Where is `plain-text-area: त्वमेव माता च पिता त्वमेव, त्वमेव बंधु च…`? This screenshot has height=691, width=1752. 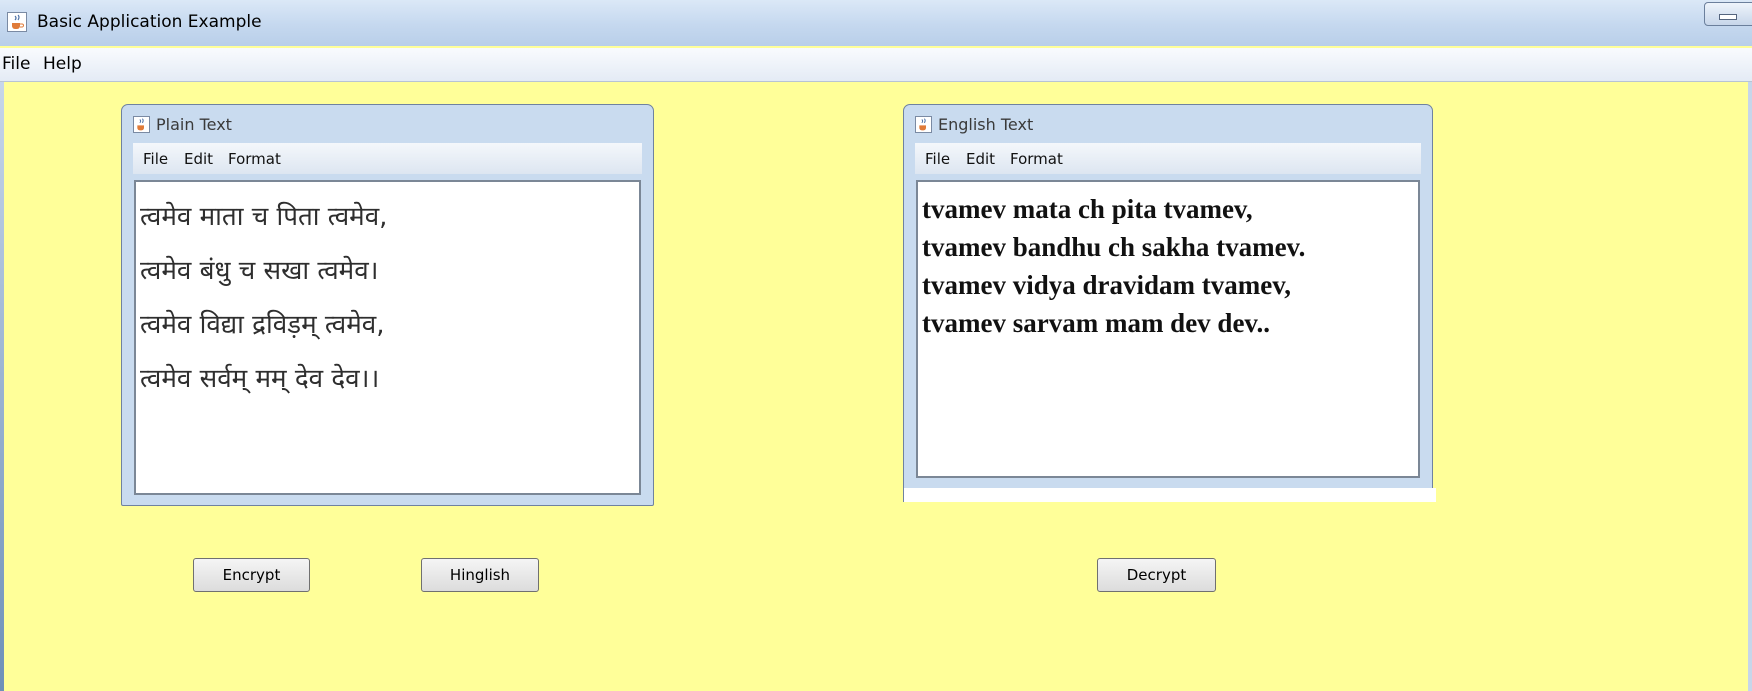
plain-text-area: त्वमेव माता च पिता त्वमेव, त्वमेव बंधु च… is located at coordinates (387, 337).